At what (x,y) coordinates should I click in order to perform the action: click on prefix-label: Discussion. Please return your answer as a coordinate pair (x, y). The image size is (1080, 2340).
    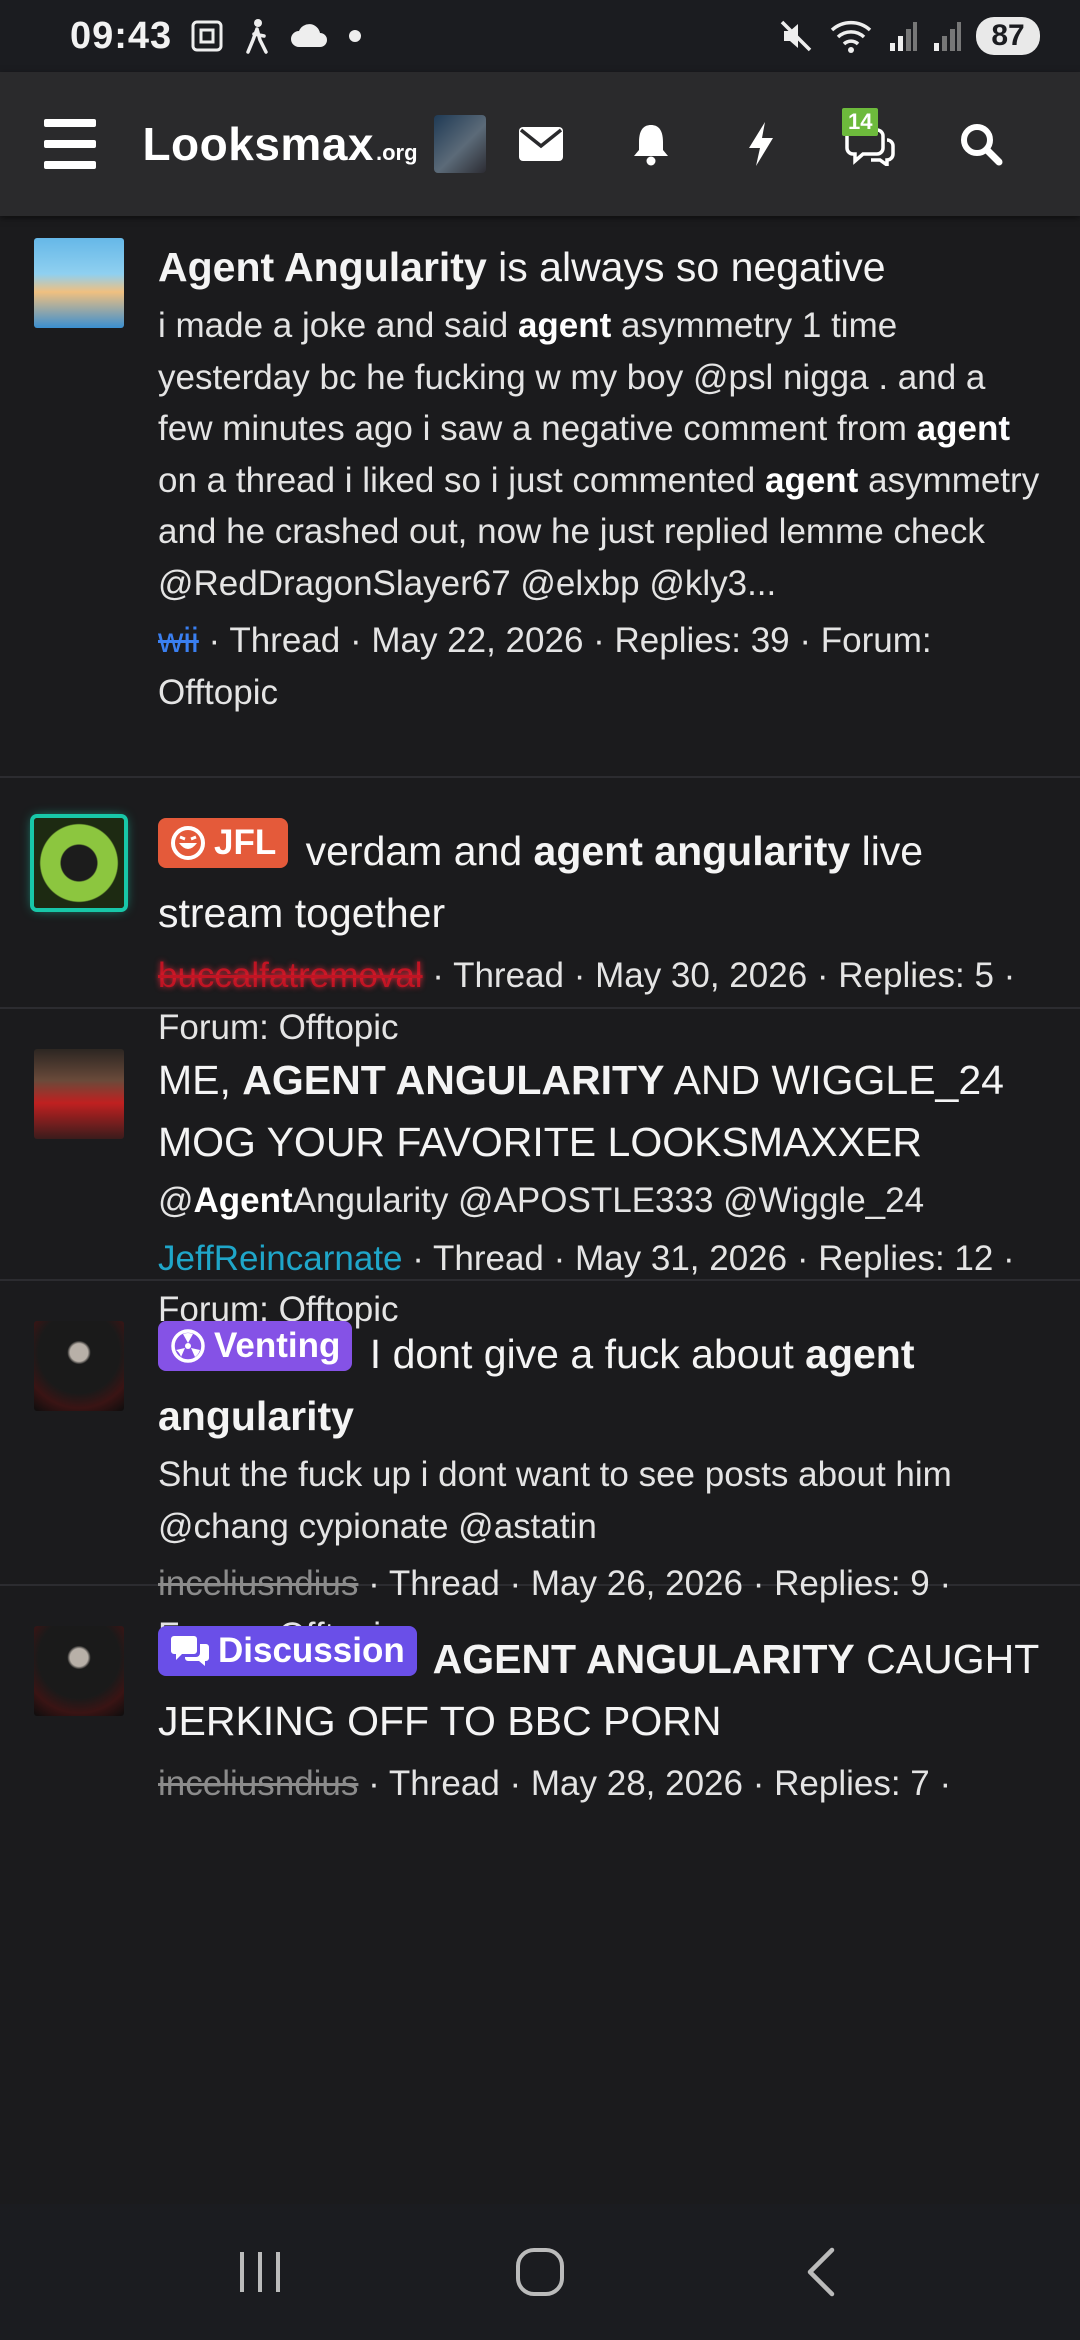
    Looking at the image, I should click on (287, 1651).